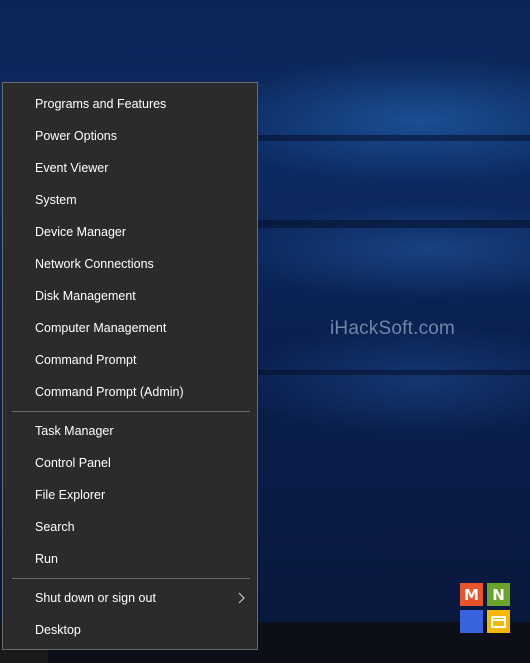 This screenshot has width=530, height=663. I want to click on menu-item-disk-management: Disk Management, so click(130, 296).